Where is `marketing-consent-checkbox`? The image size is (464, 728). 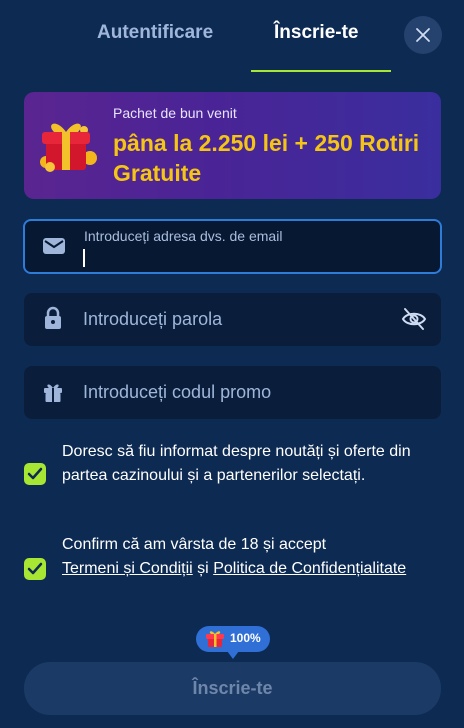
marketing-consent-checkbox is located at coordinates (35, 474).